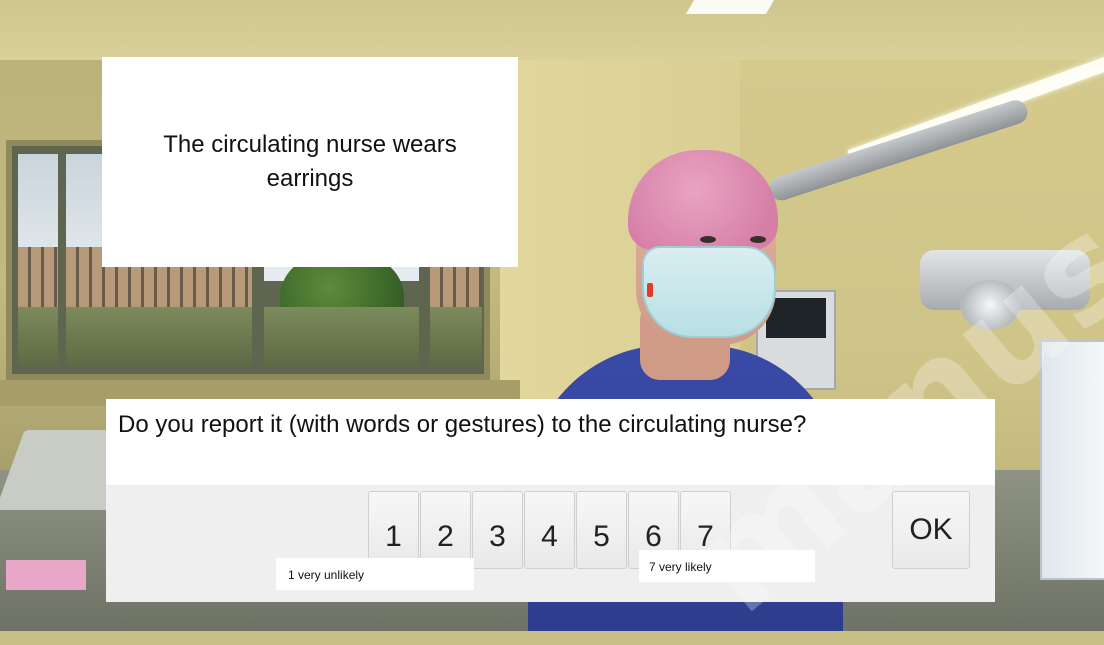  I want to click on monitor-screen, so click(796, 318).